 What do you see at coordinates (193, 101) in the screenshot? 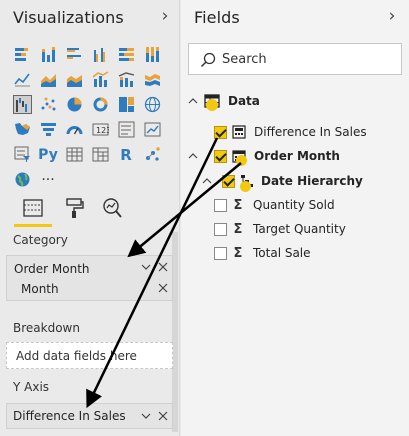
I see `collapse-caret-icon` at bounding box center [193, 101].